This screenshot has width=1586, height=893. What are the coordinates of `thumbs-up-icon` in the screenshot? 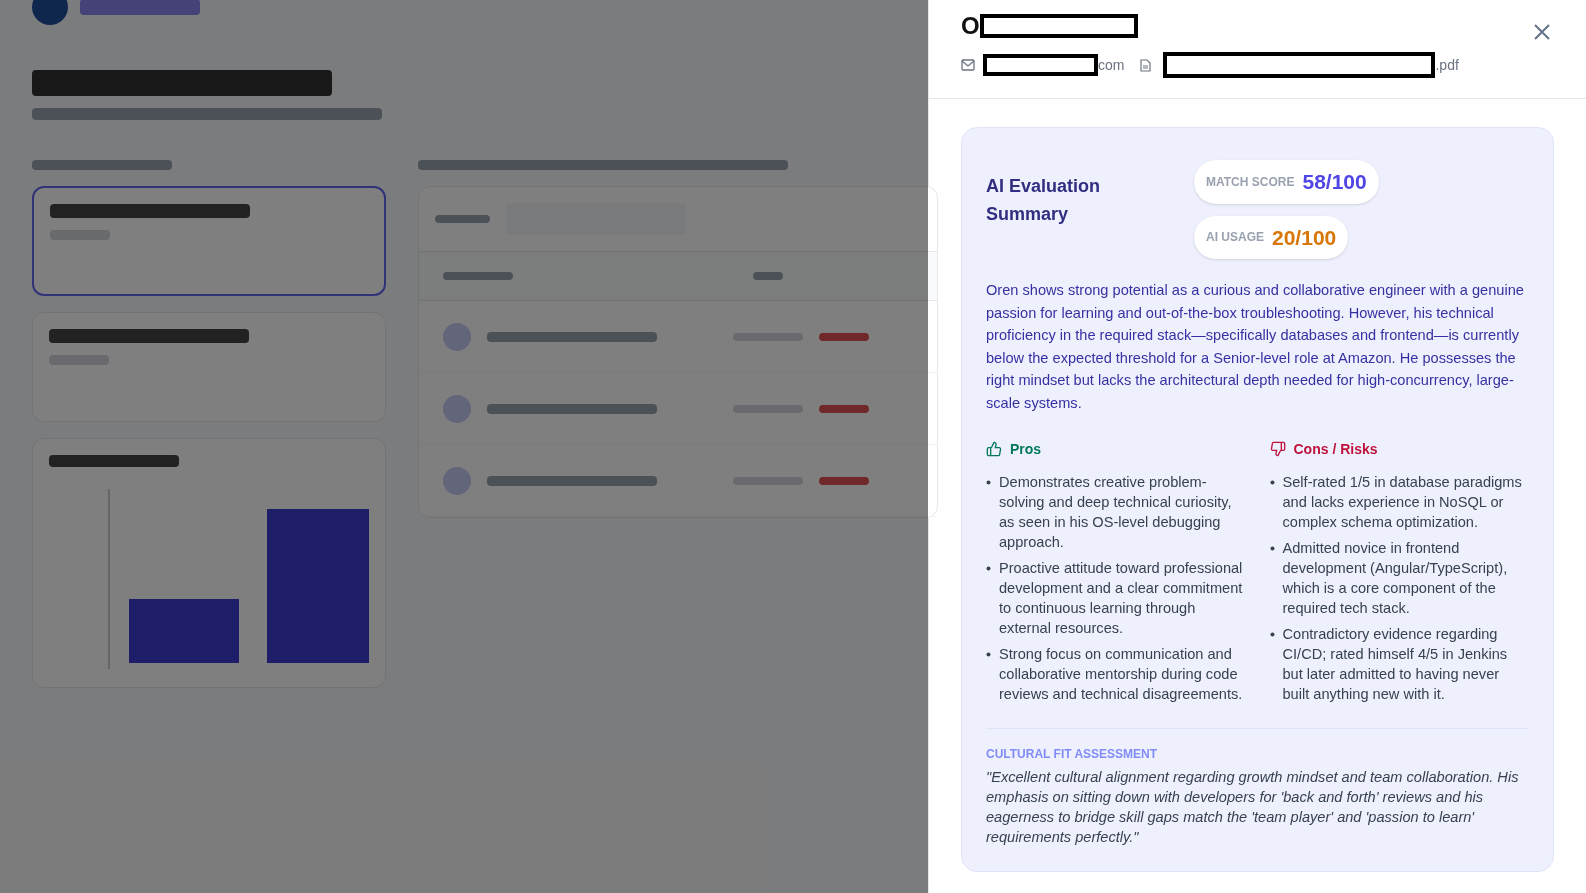 It's located at (994, 449).